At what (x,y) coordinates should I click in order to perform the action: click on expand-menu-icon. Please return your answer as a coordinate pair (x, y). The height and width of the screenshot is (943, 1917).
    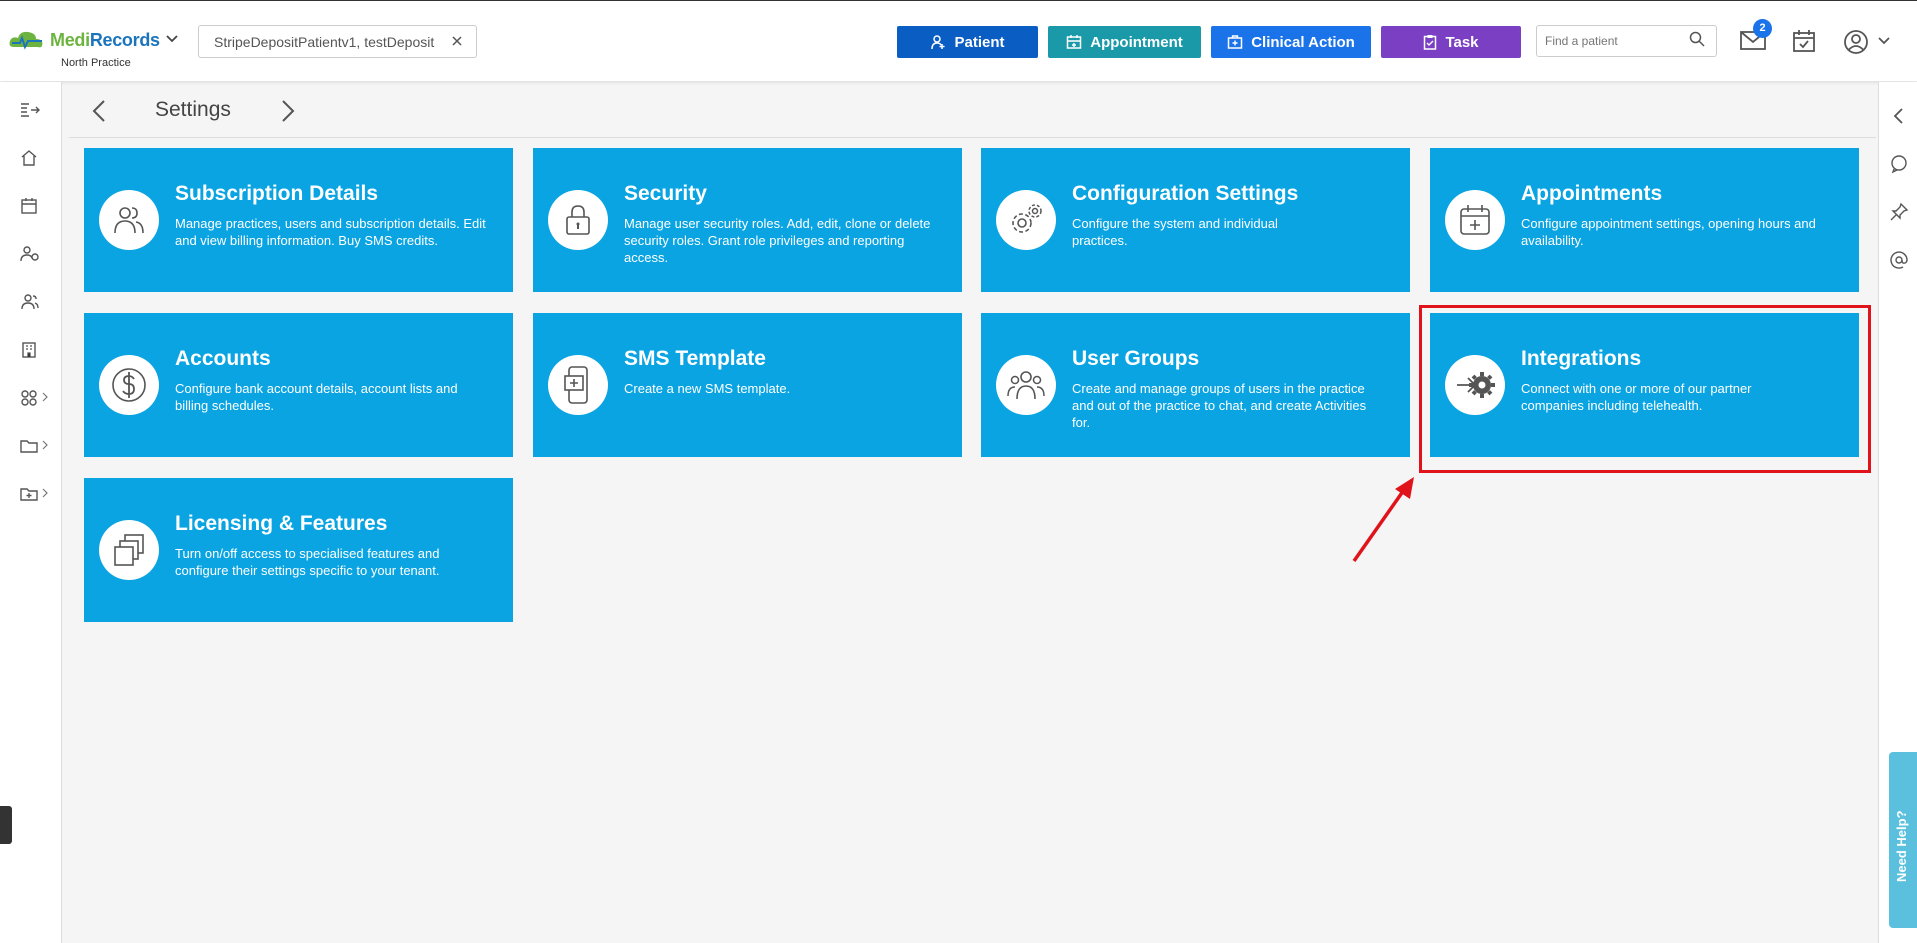
    Looking at the image, I should click on (32, 110).